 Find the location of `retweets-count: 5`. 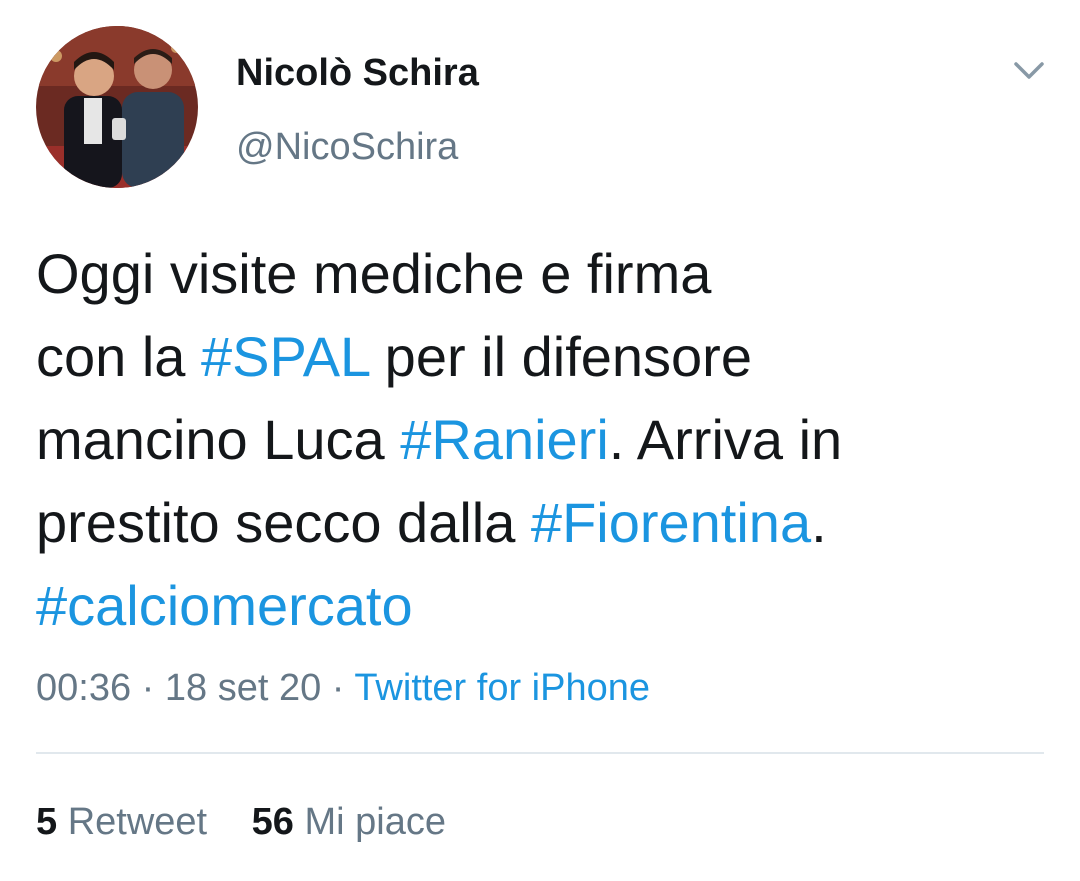

retweets-count: 5 is located at coordinates (47, 822).